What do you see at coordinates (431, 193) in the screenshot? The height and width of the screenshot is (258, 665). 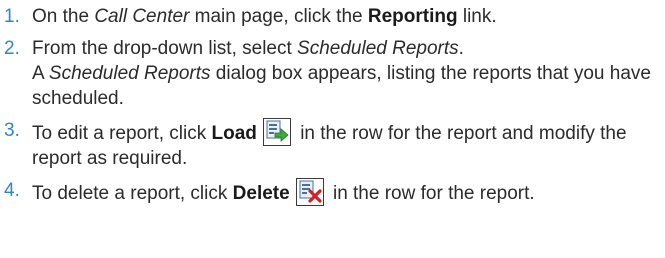 I see `step-text: in the row for the report.` at bounding box center [431, 193].